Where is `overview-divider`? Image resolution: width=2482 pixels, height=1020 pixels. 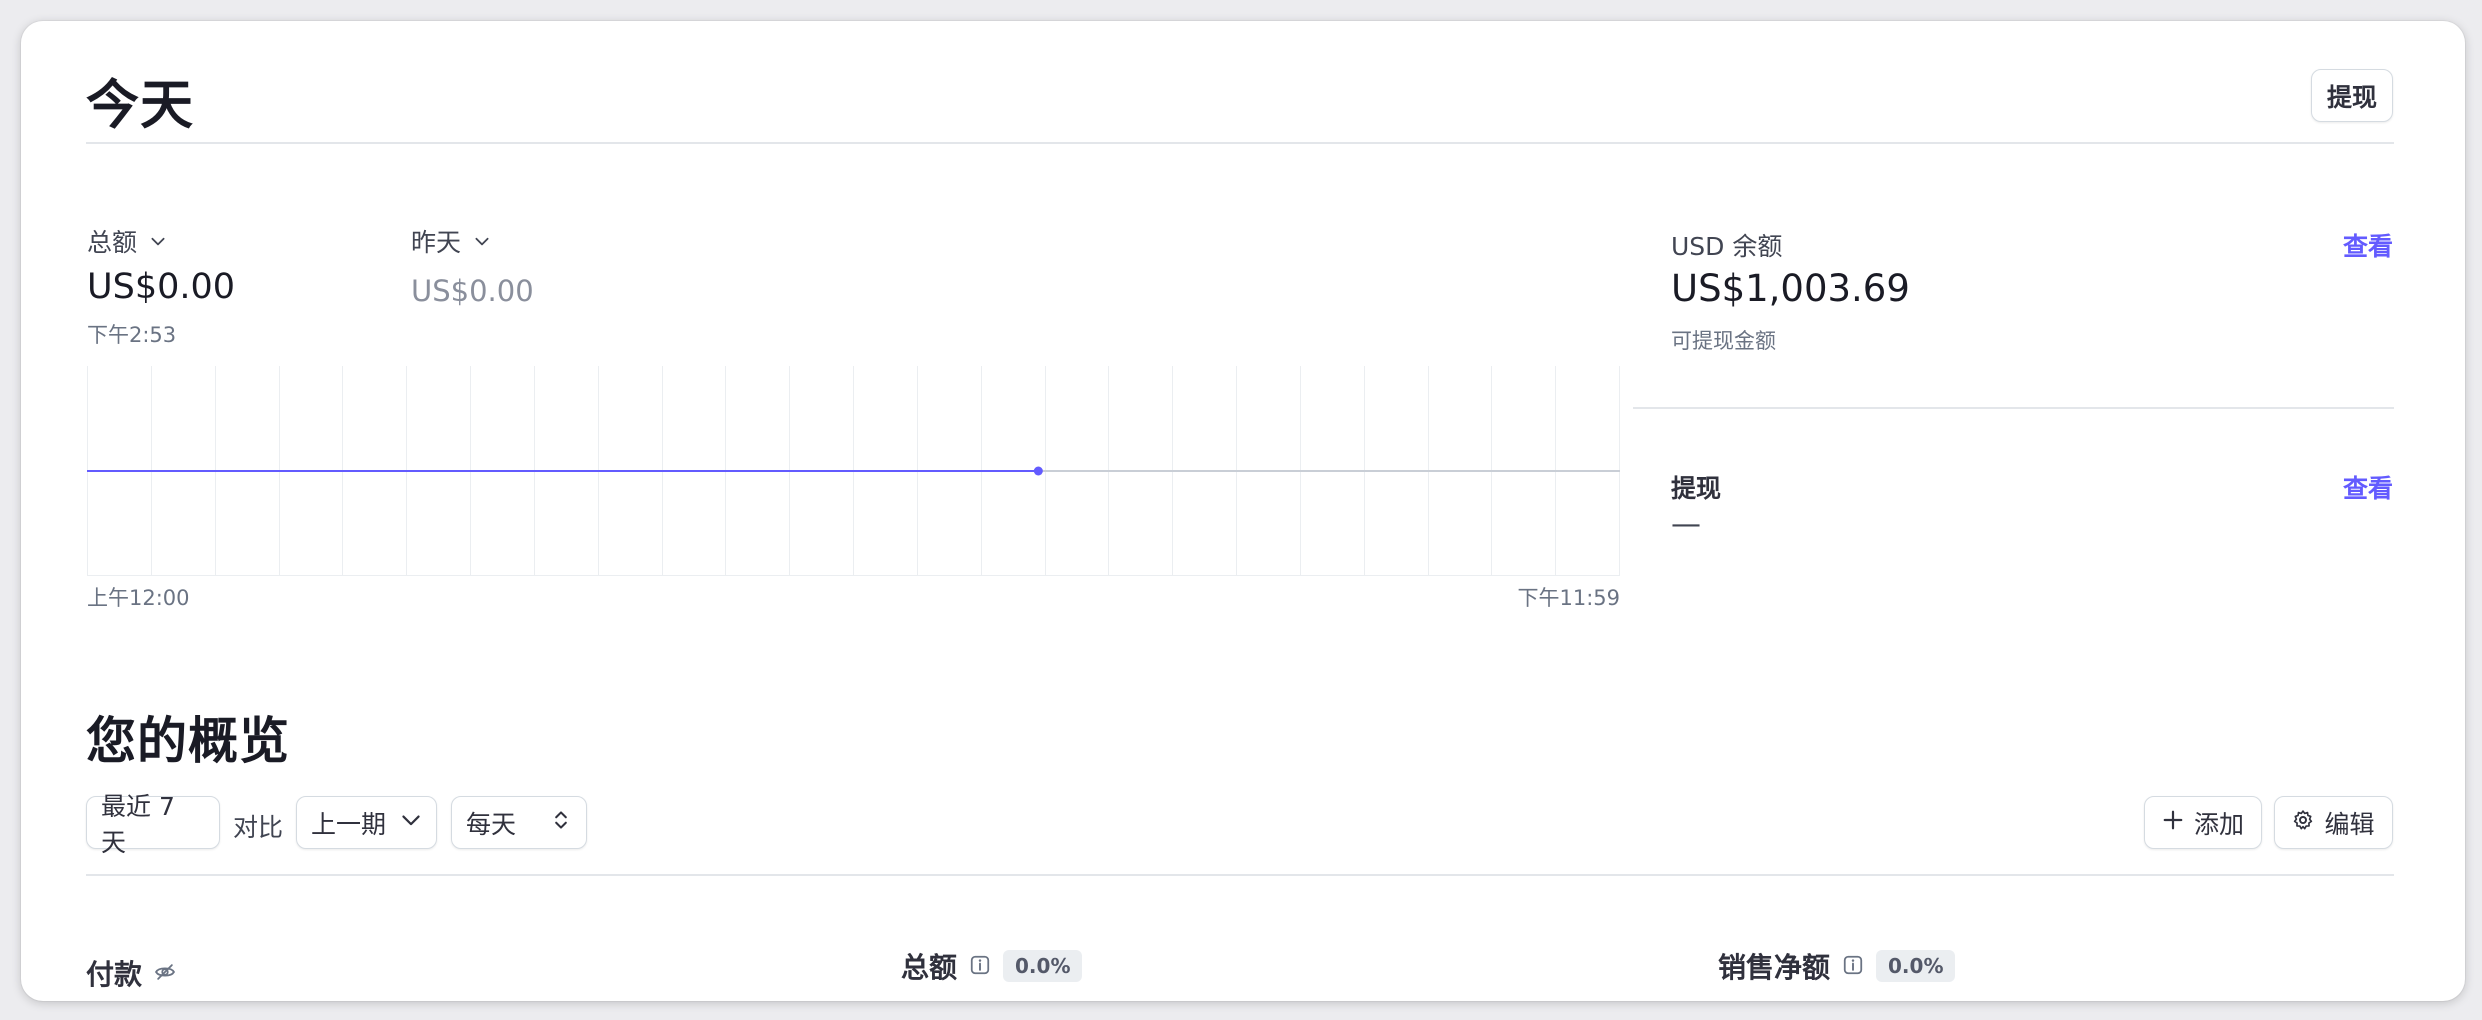 overview-divider is located at coordinates (1240, 875).